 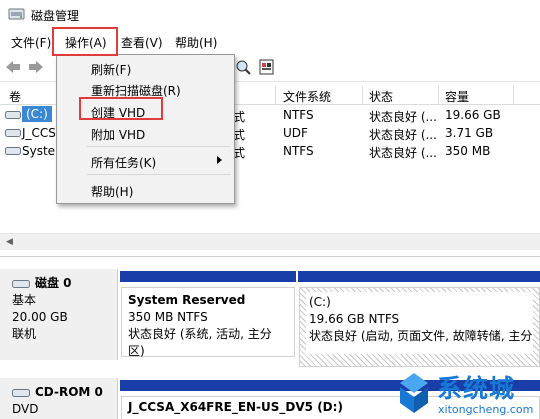 I want to click on partition-name: System Reserved, so click(x=187, y=300).